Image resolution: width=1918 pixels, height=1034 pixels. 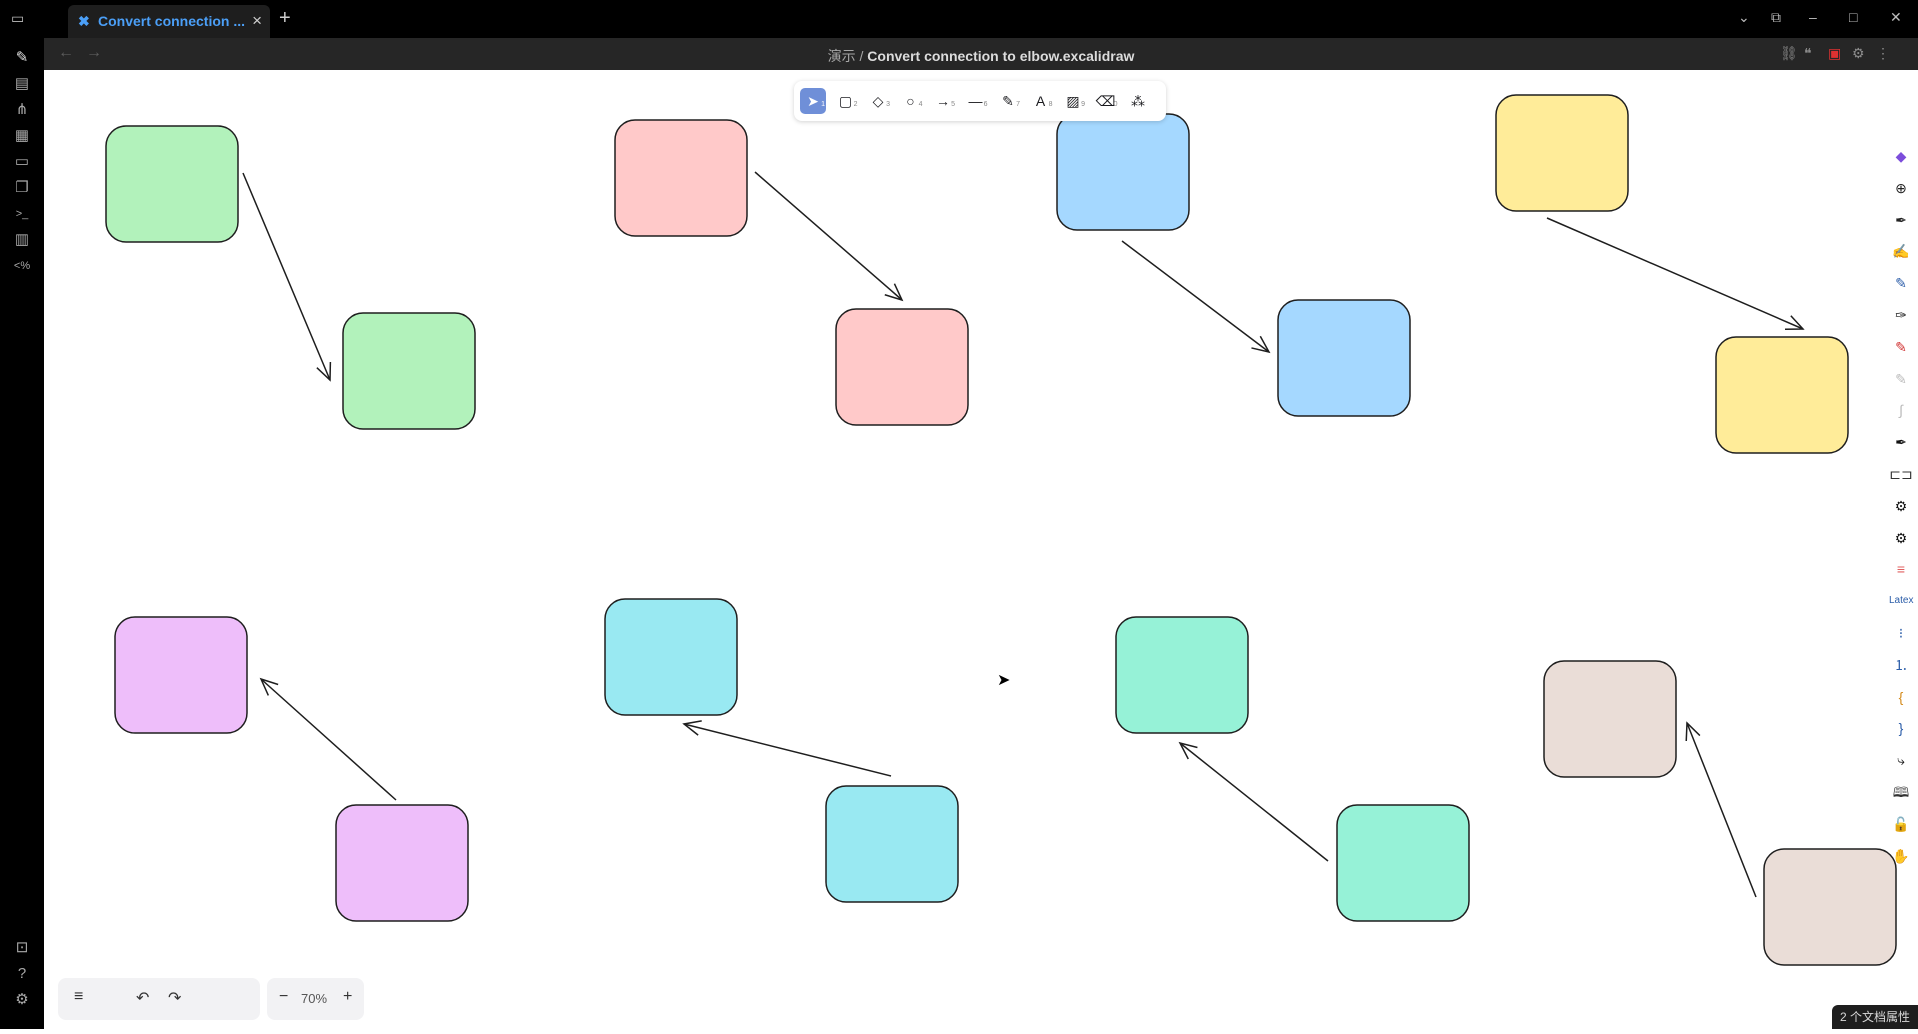 I want to click on brace-right-icon: }, so click(x=1901, y=728).